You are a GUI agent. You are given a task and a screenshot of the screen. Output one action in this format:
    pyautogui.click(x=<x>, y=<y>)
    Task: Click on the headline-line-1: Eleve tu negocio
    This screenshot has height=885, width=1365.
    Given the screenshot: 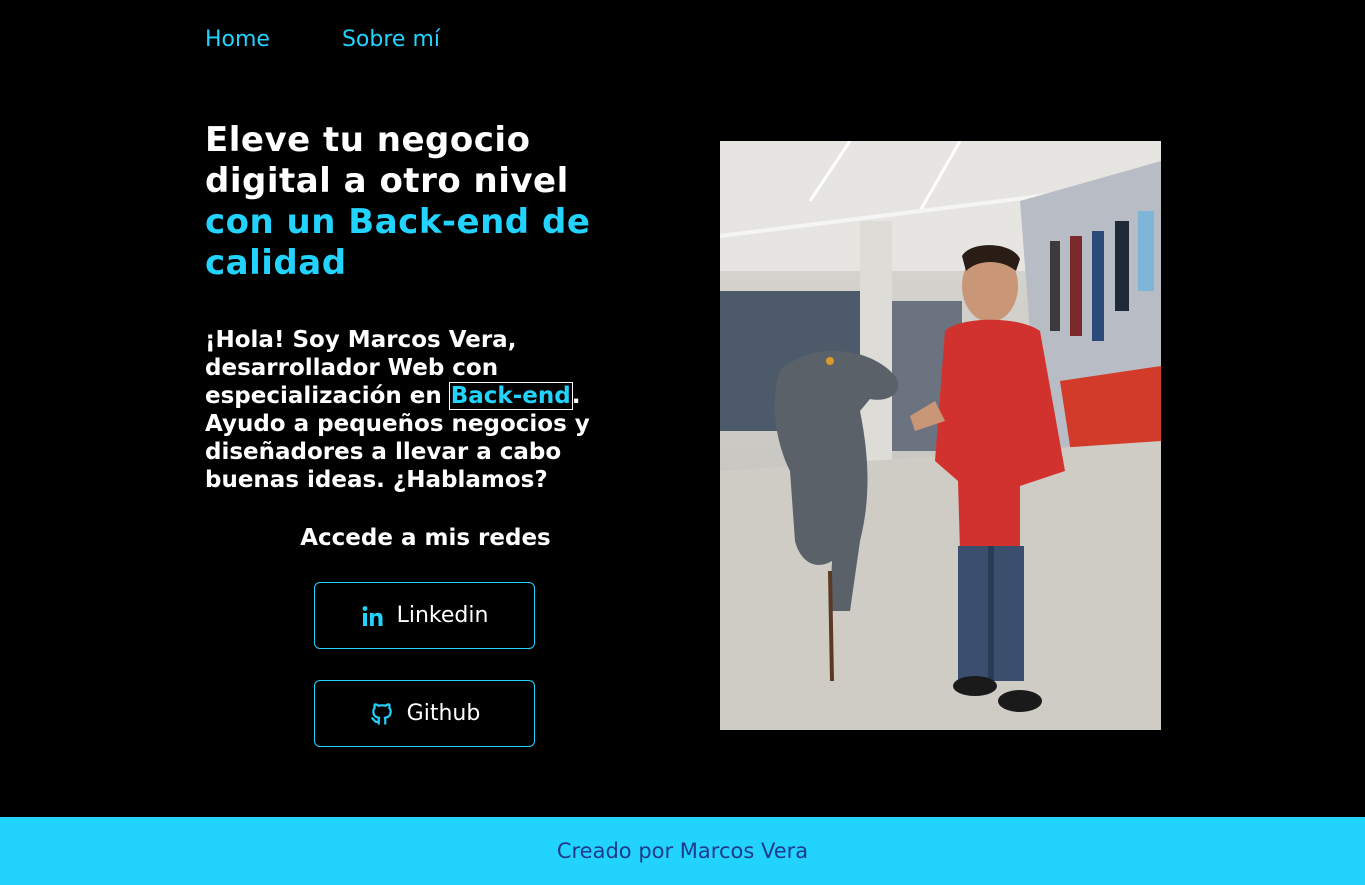 What is the action you would take?
    pyautogui.click(x=368, y=140)
    